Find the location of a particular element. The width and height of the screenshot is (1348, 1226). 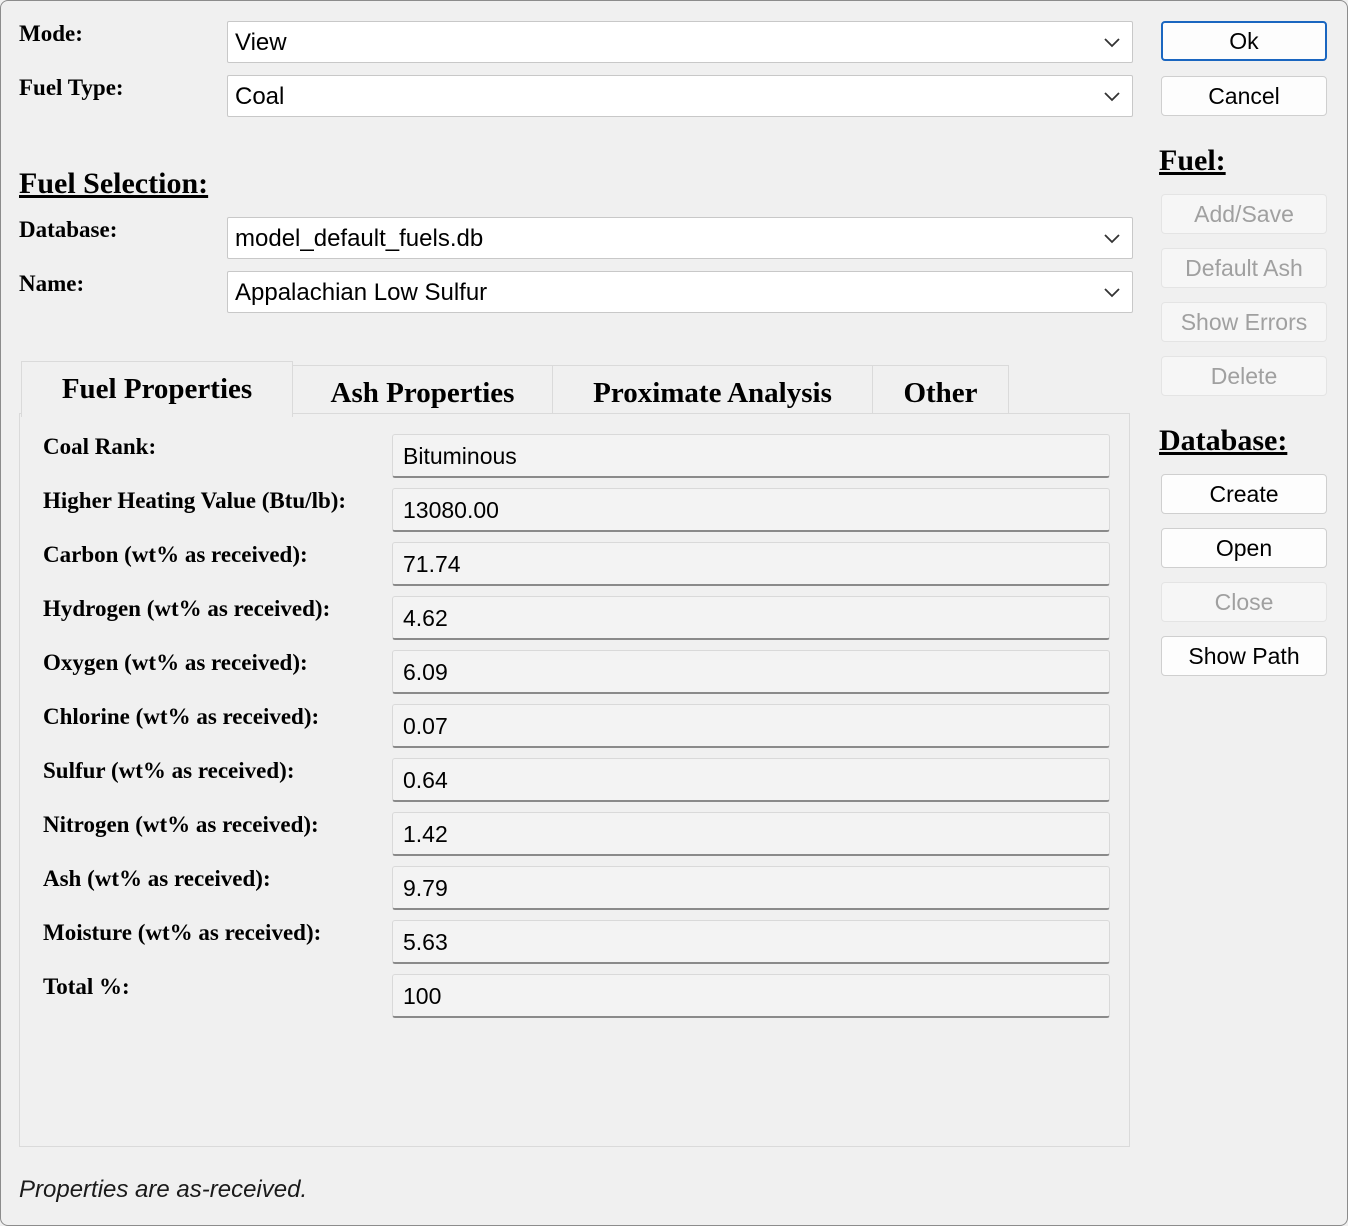

nitrogen-field: 1.42 is located at coordinates (751, 834).